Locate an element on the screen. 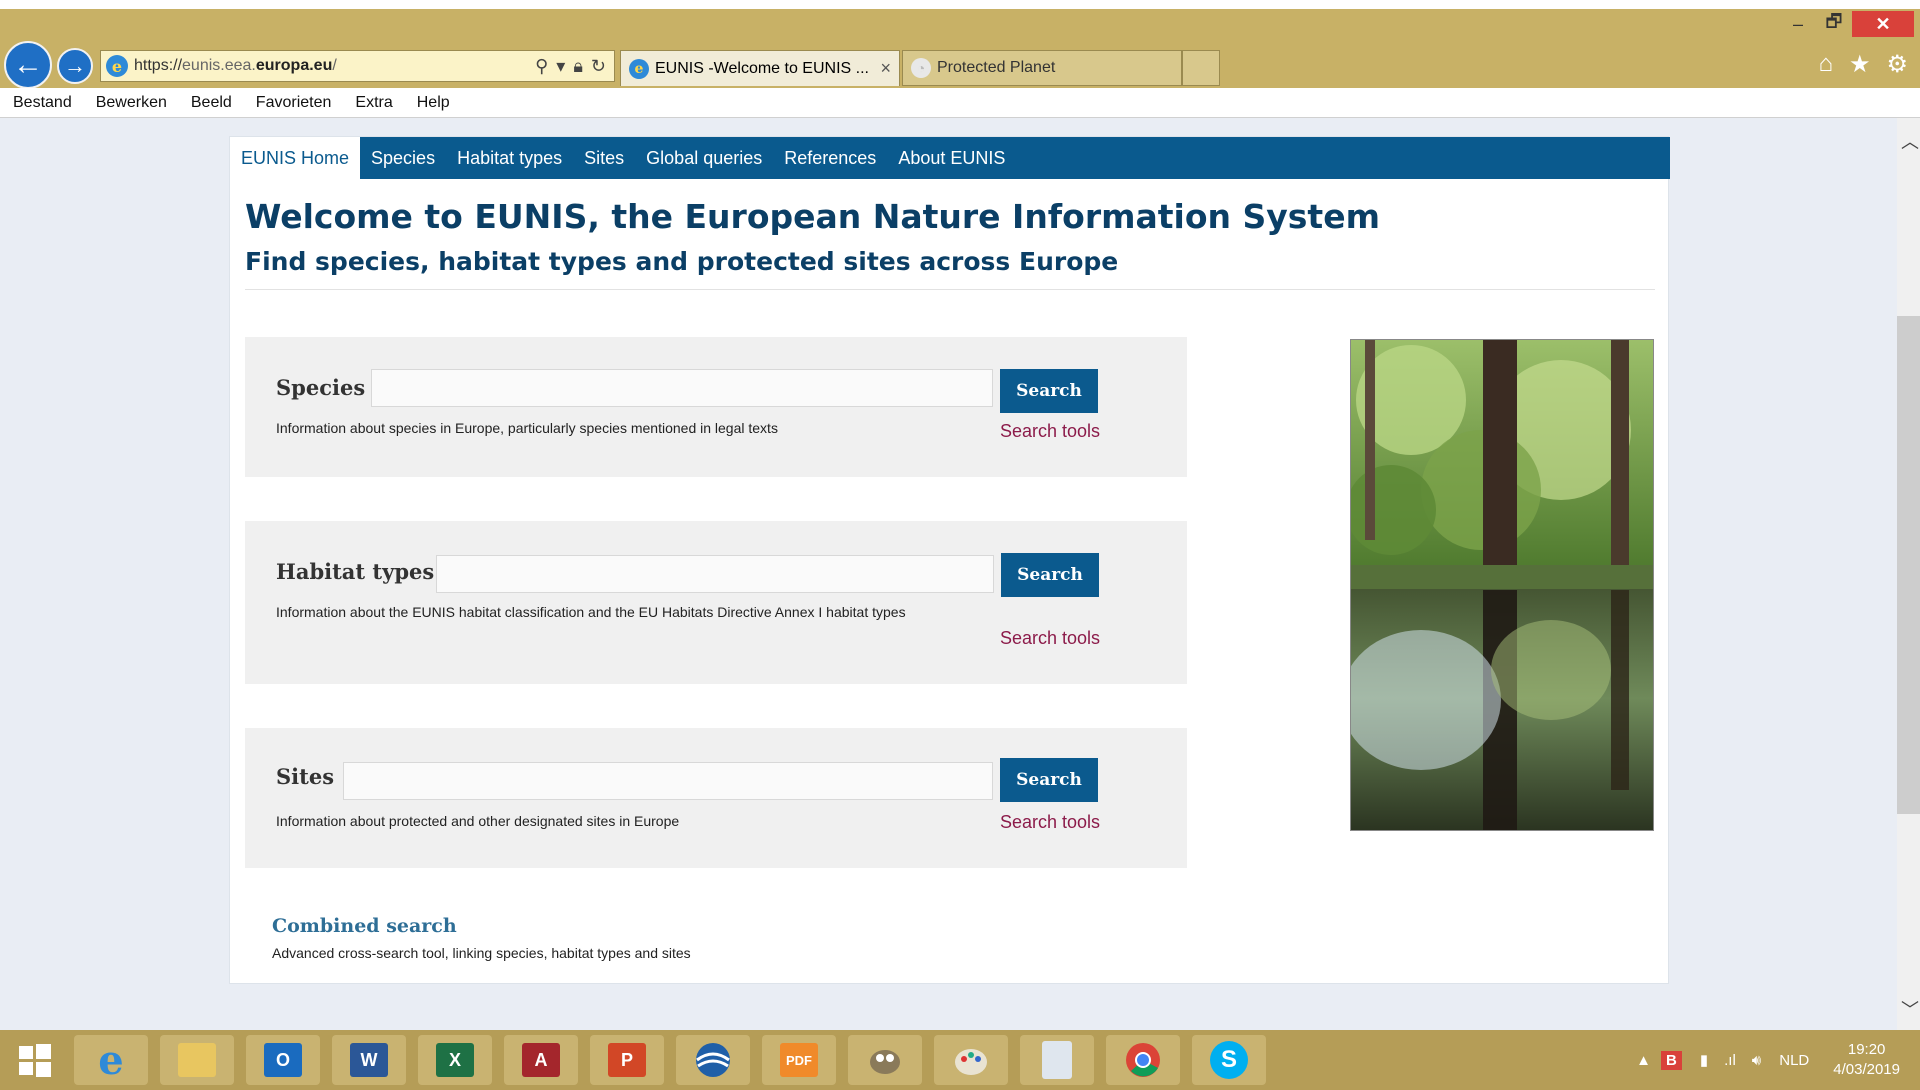  access-icon: A is located at coordinates (541, 1060).